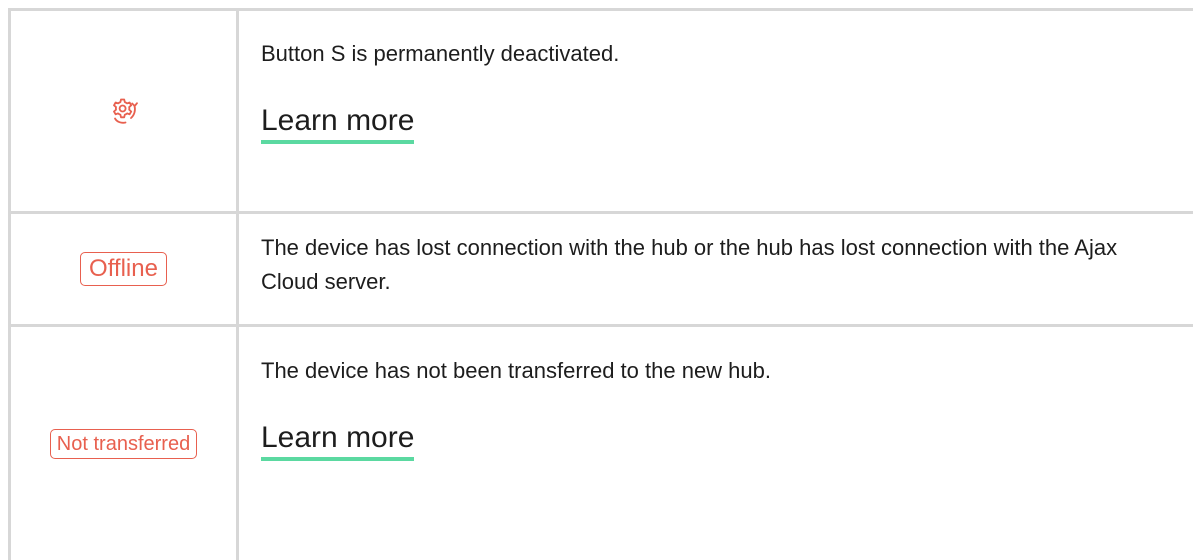 This screenshot has width=1193, height=560. I want to click on icon-cell: Not transferred, so click(123, 442).